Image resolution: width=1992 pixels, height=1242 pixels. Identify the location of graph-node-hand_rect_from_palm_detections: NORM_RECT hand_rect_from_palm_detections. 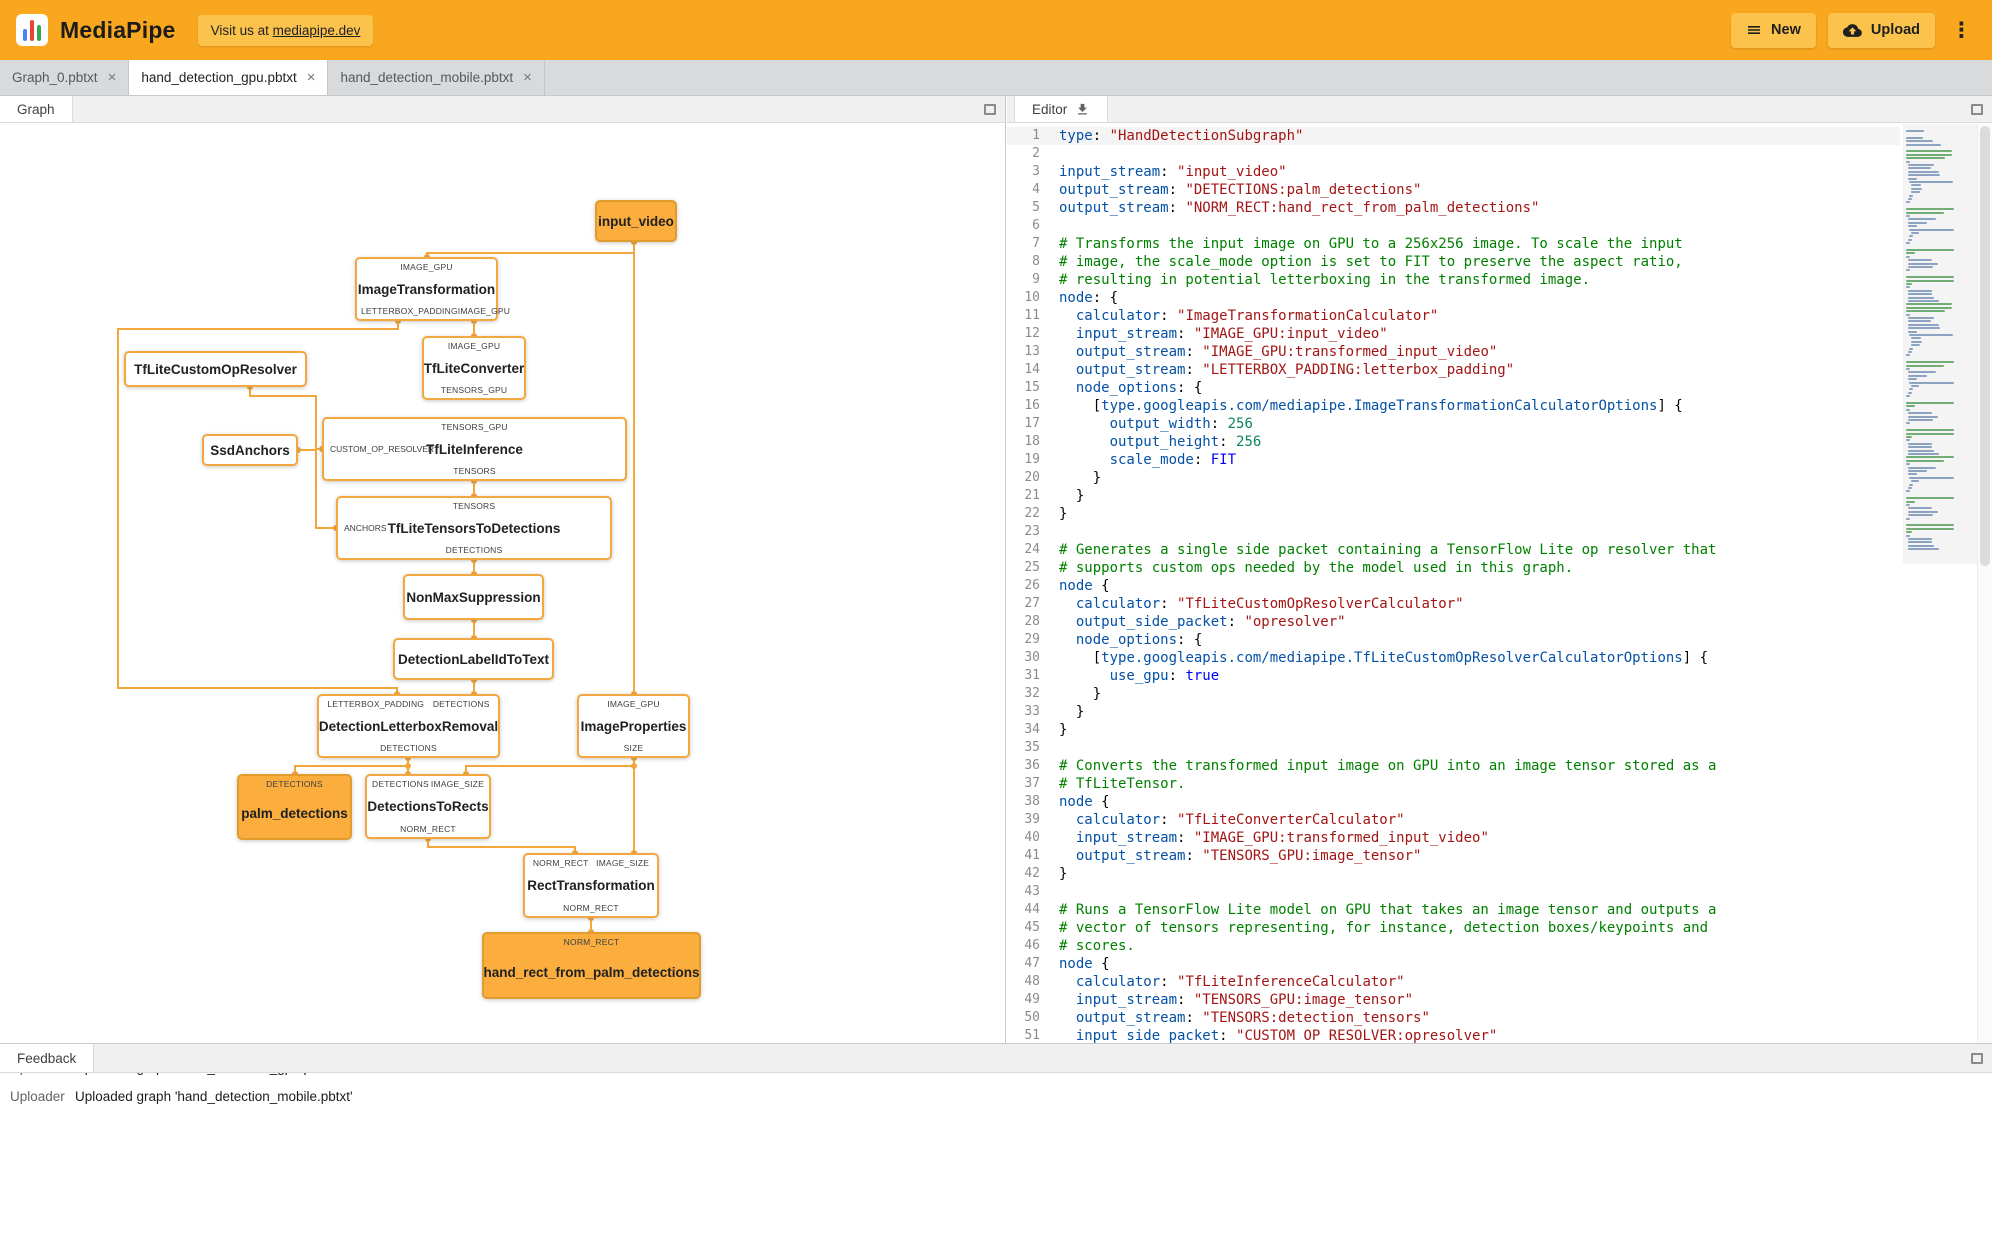
(591, 965).